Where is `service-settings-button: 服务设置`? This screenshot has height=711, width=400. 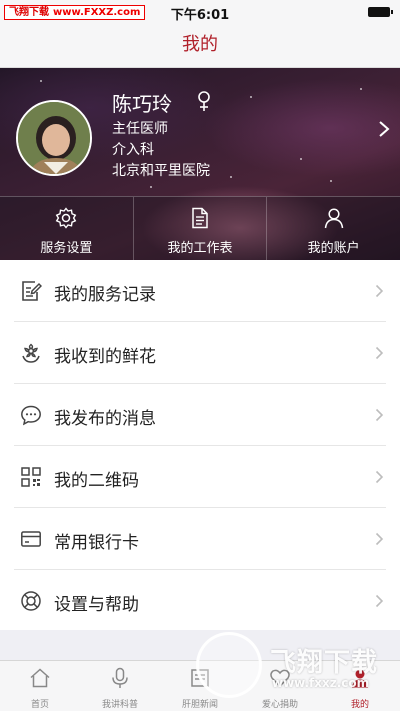
service-settings-button: 服务设置 is located at coordinates (67, 228).